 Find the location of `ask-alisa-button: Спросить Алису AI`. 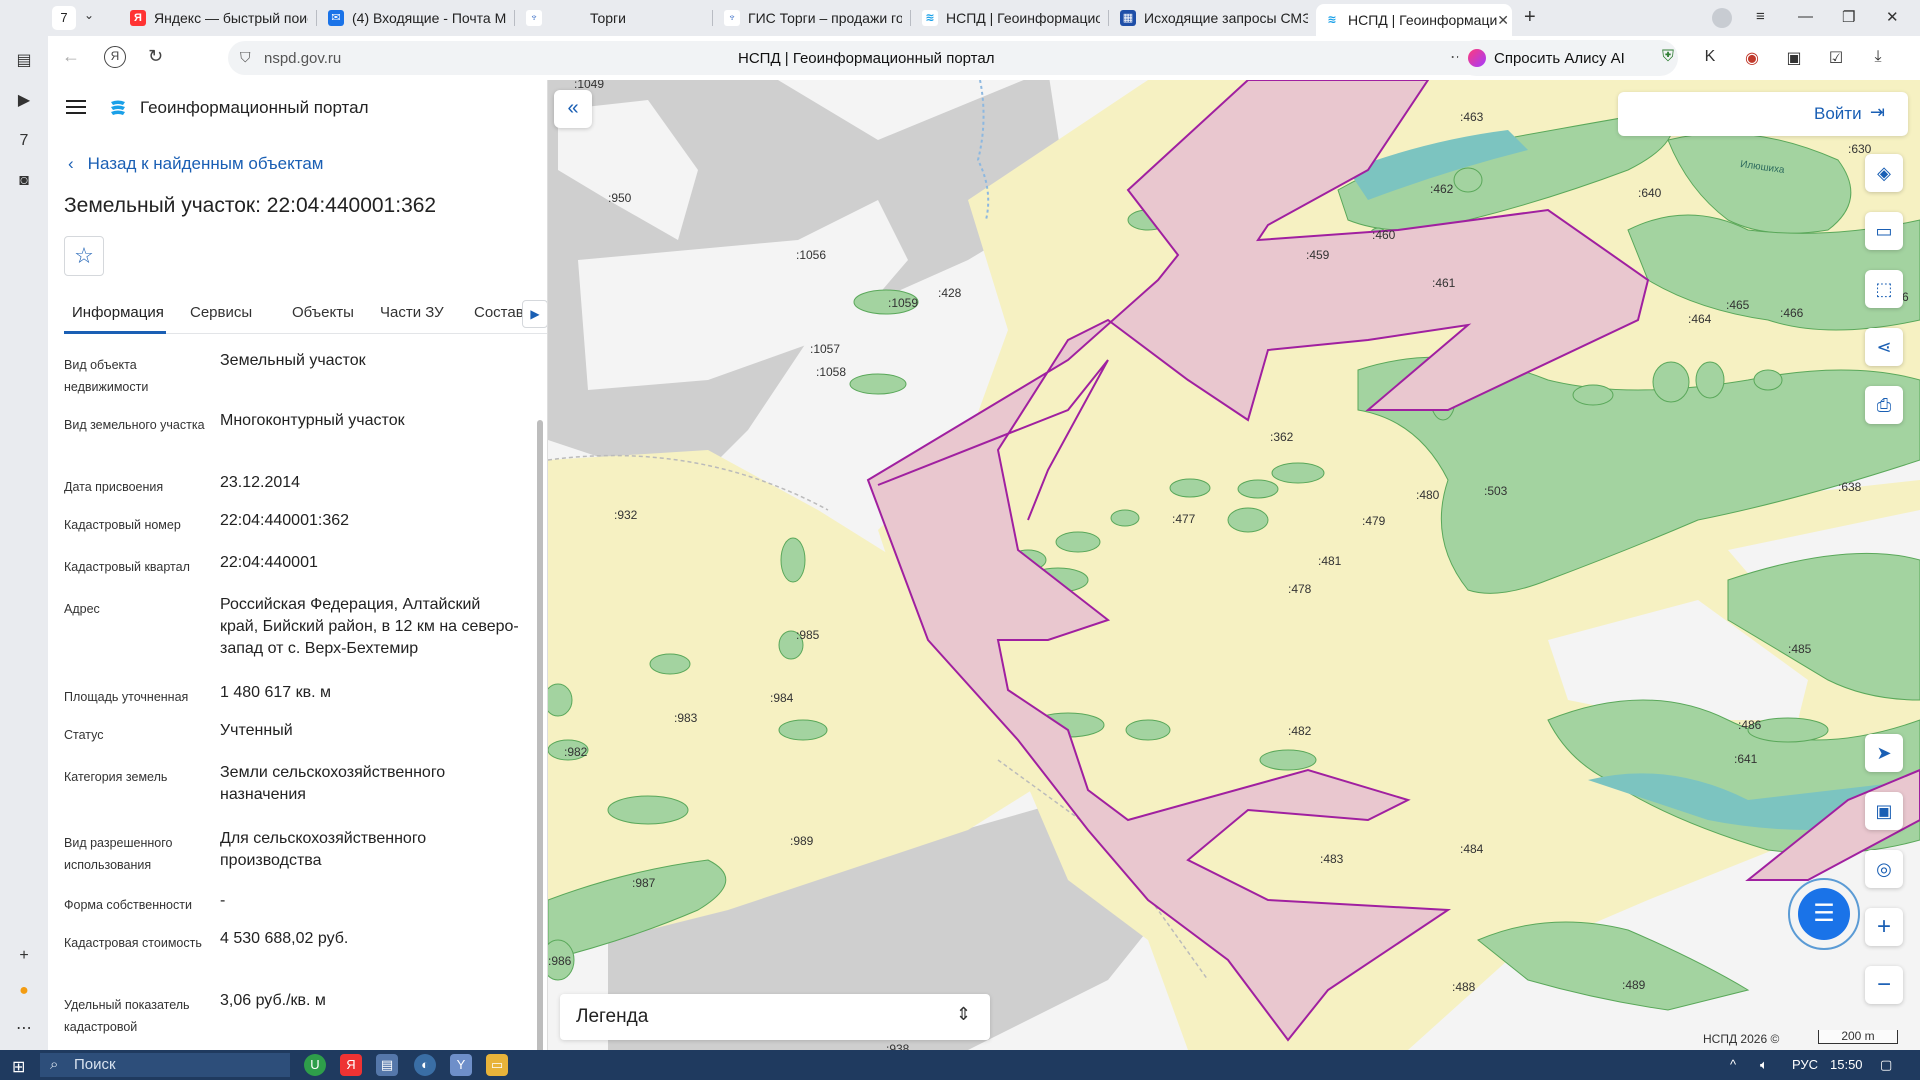

ask-alisa-button: Спросить Алису AI is located at coordinates (1568, 58).